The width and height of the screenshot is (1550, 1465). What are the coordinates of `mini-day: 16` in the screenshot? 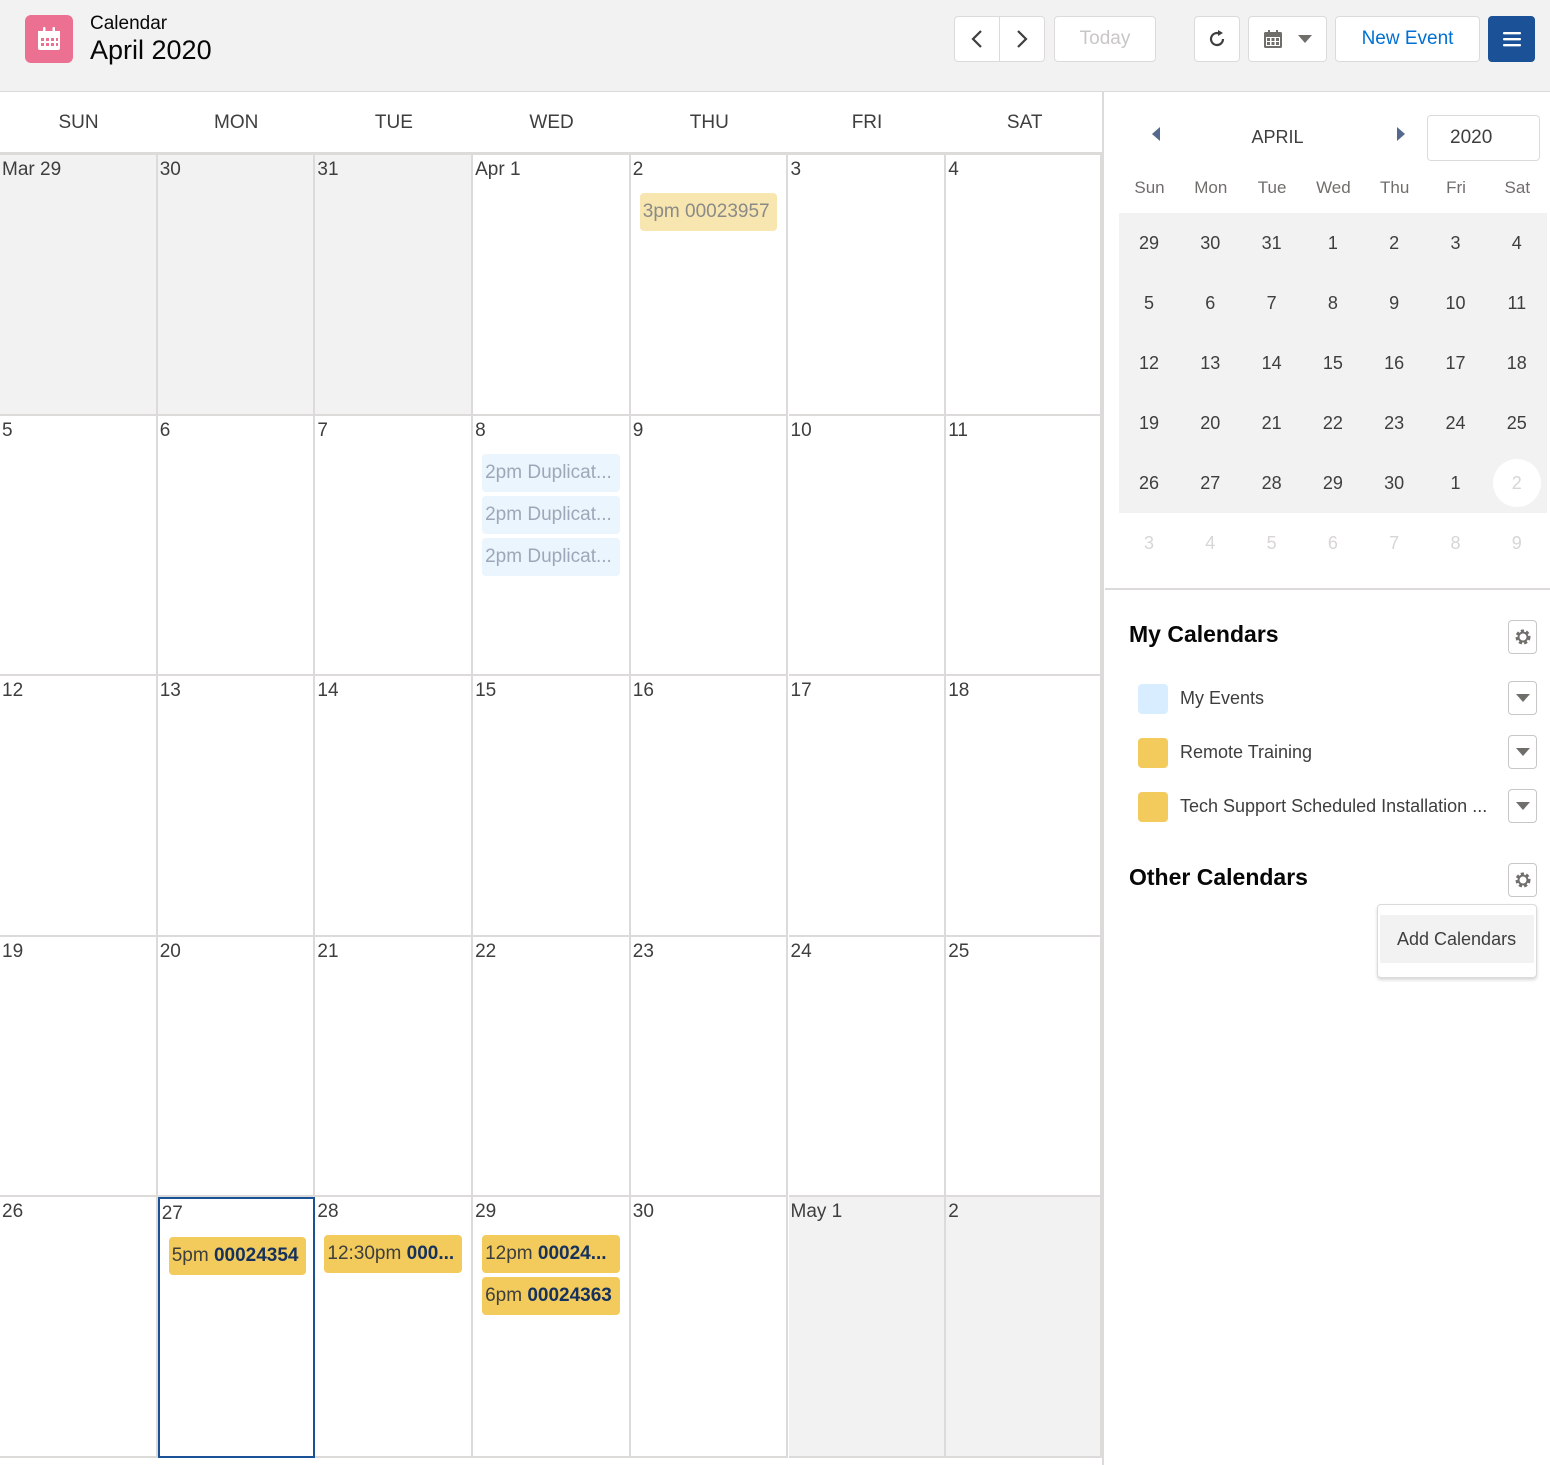 It's located at (1394, 363).